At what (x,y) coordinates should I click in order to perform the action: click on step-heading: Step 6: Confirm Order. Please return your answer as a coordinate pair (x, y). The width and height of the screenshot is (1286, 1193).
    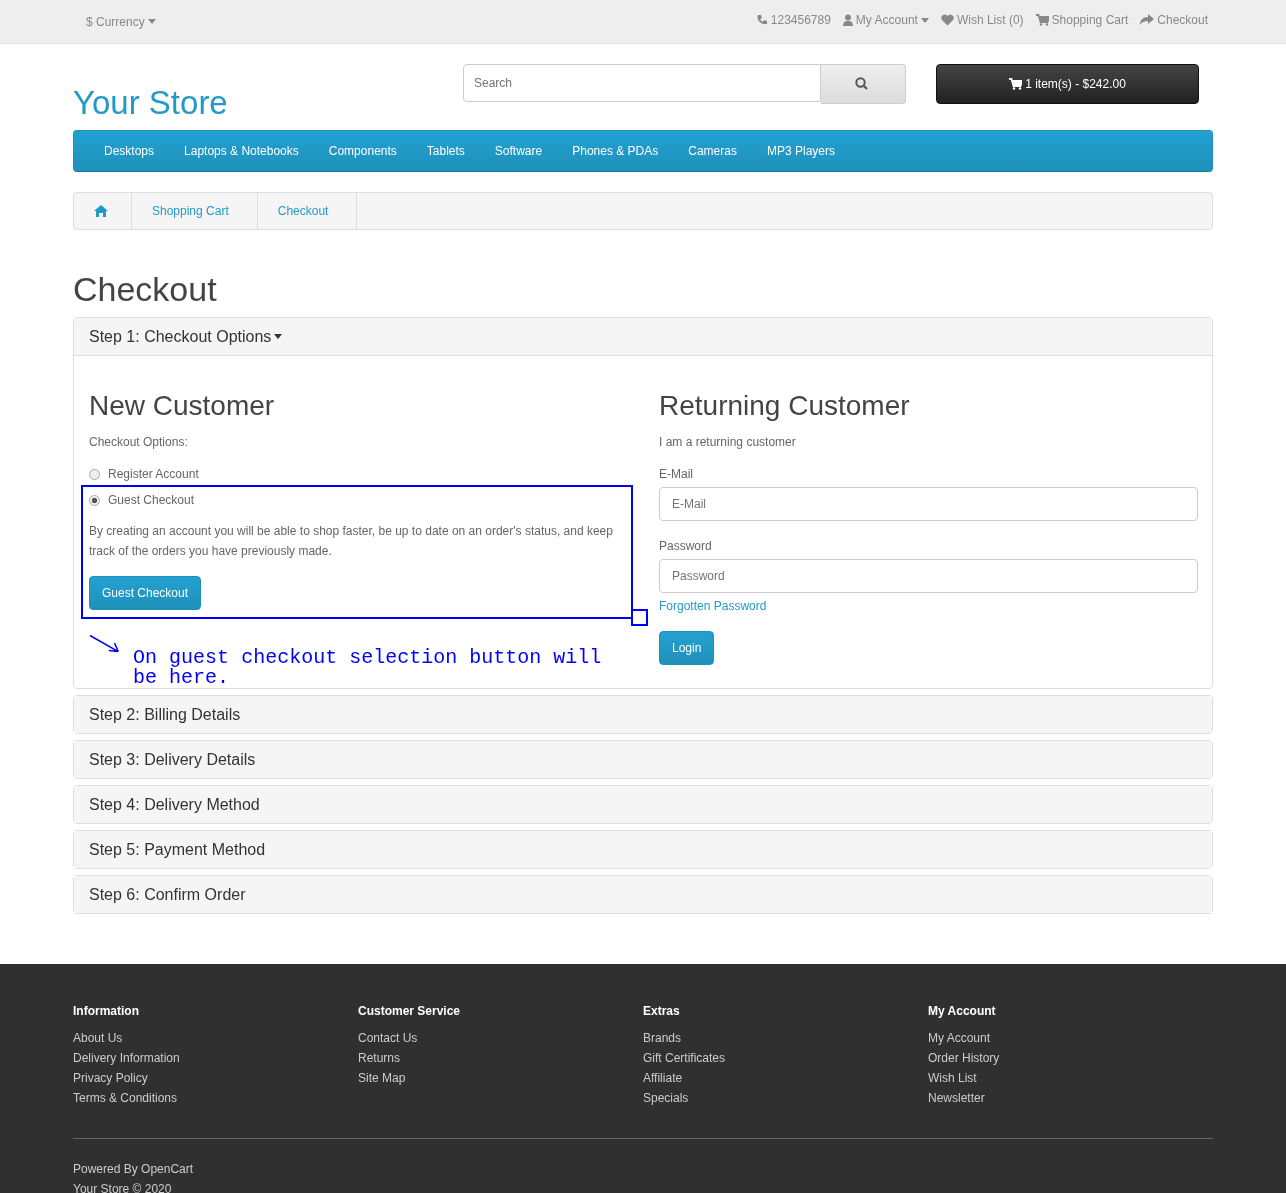
    Looking at the image, I should click on (167, 894).